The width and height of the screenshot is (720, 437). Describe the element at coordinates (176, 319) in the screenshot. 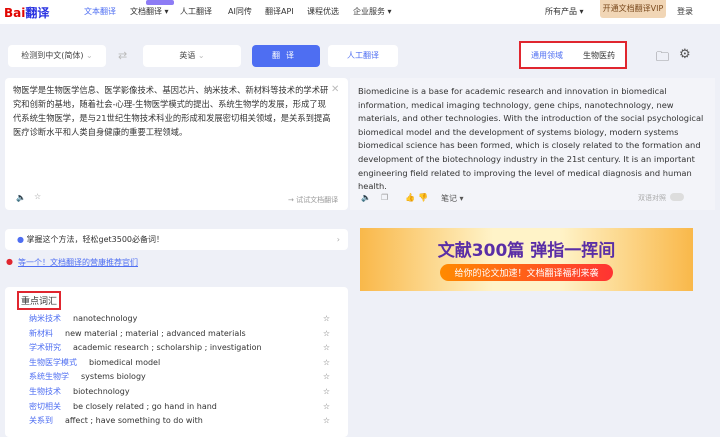

I see `vocab-item: 纳米技术 nanotechnology ☆` at that location.